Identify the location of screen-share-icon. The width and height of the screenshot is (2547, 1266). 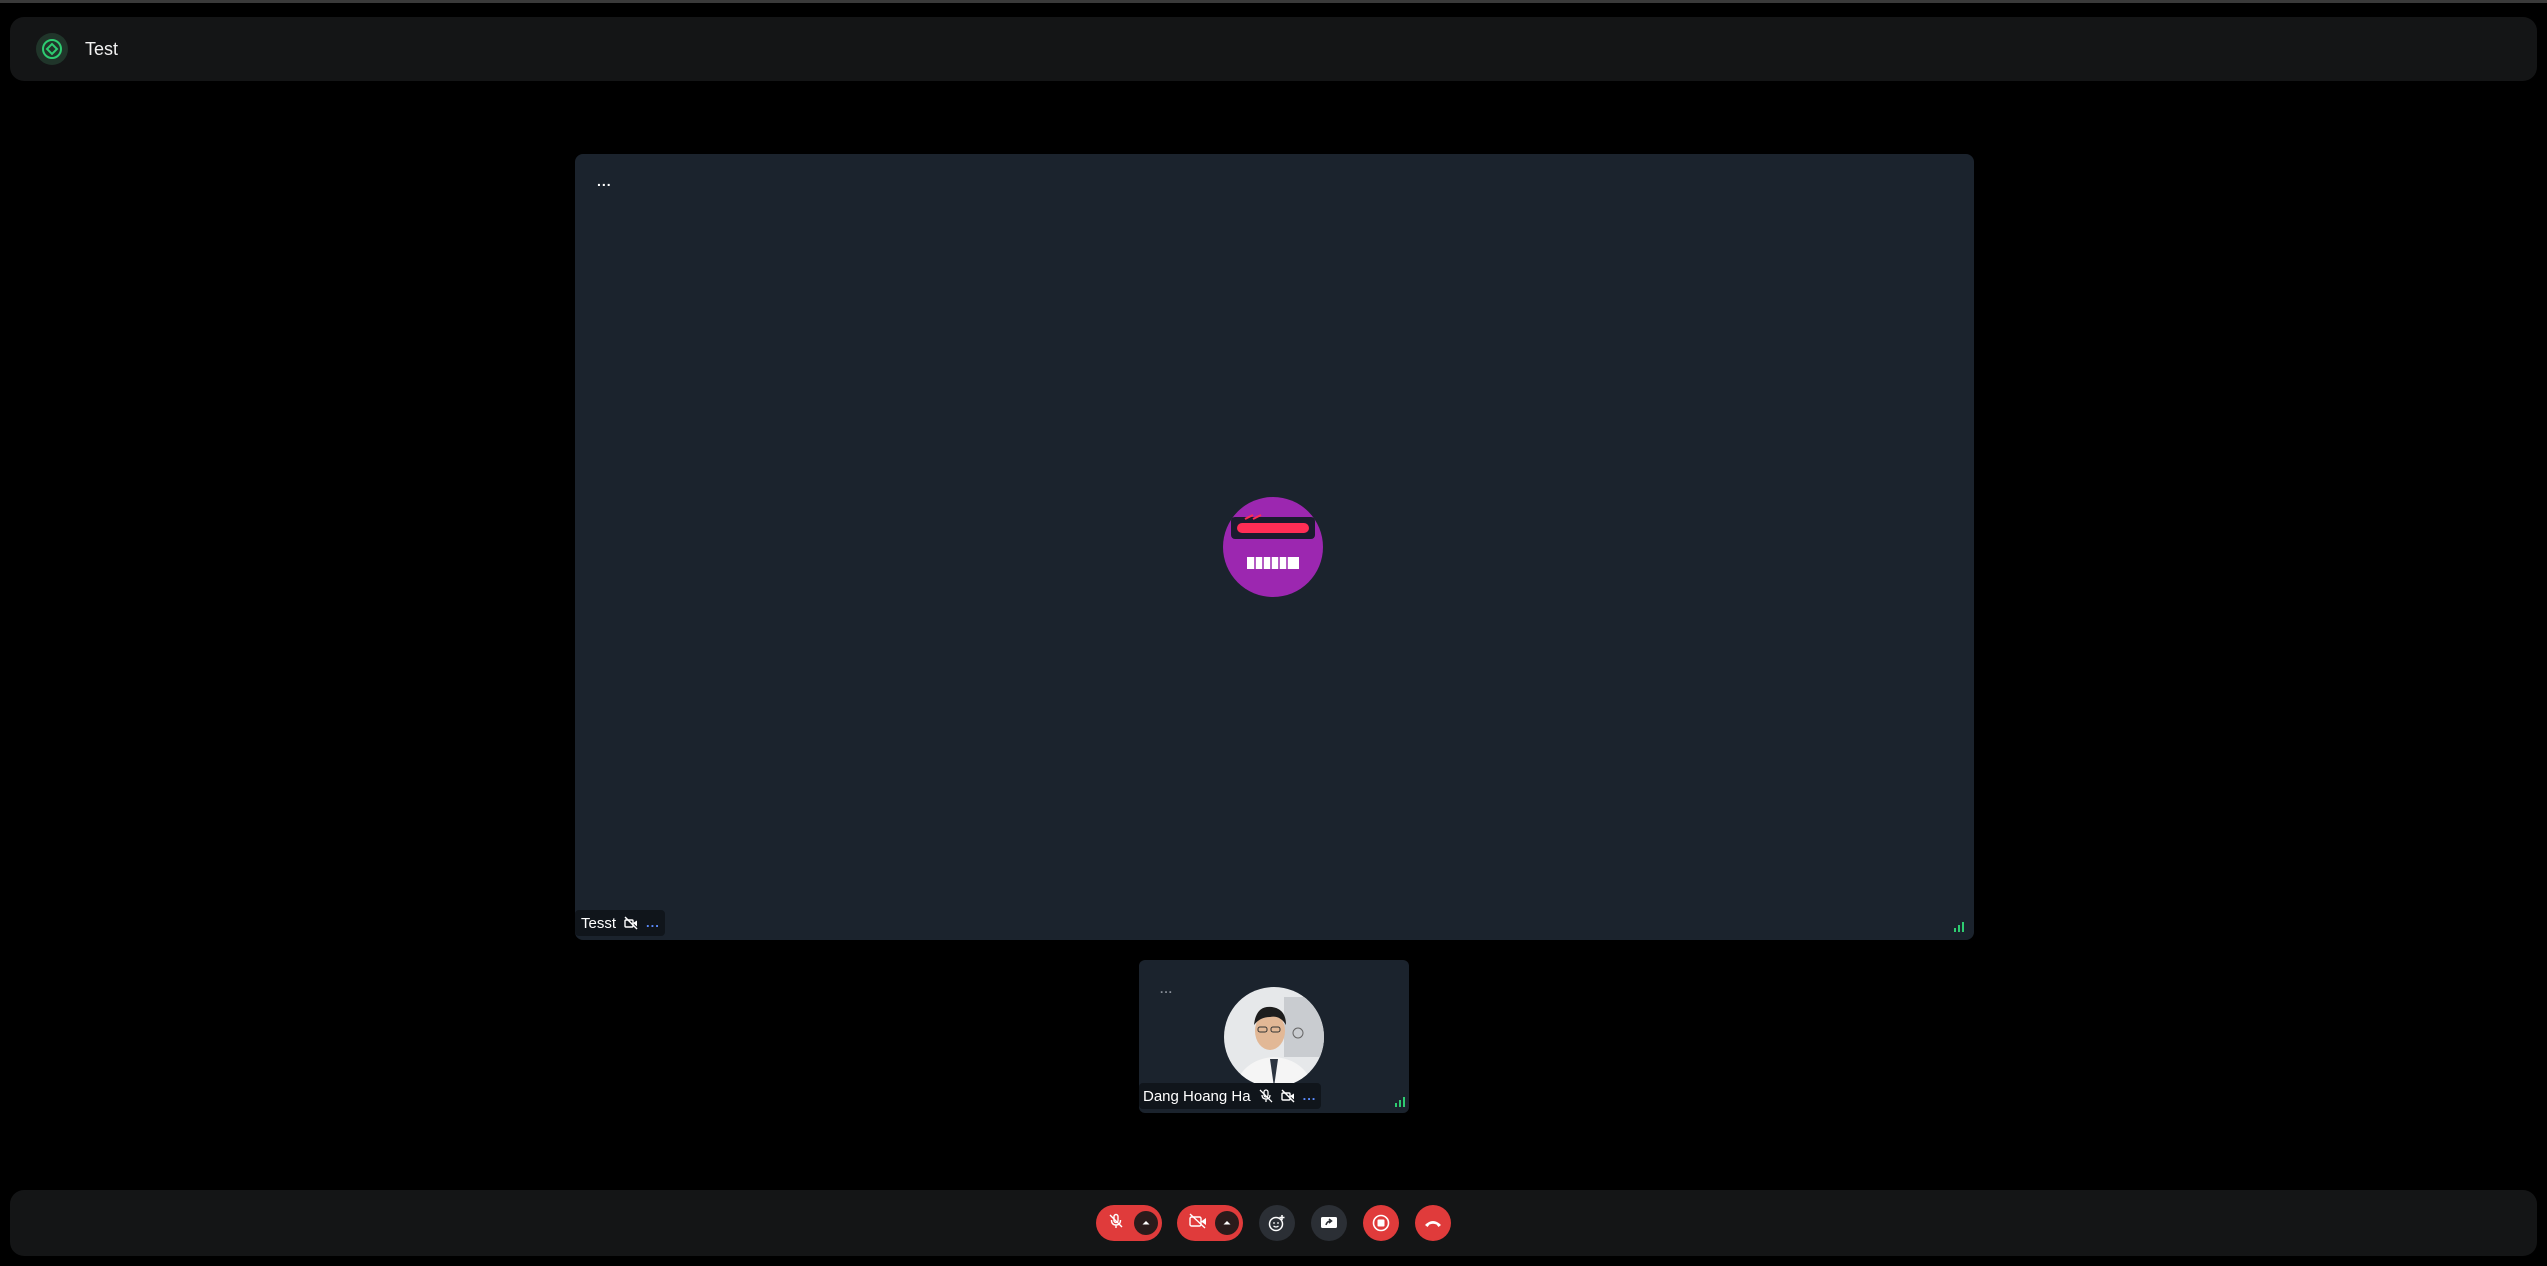
(1329, 1222).